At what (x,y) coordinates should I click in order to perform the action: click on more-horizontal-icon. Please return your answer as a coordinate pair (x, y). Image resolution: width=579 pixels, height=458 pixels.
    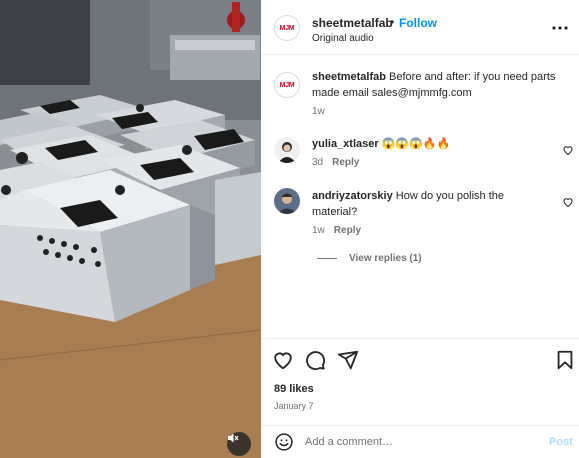
    Looking at the image, I should click on (560, 28).